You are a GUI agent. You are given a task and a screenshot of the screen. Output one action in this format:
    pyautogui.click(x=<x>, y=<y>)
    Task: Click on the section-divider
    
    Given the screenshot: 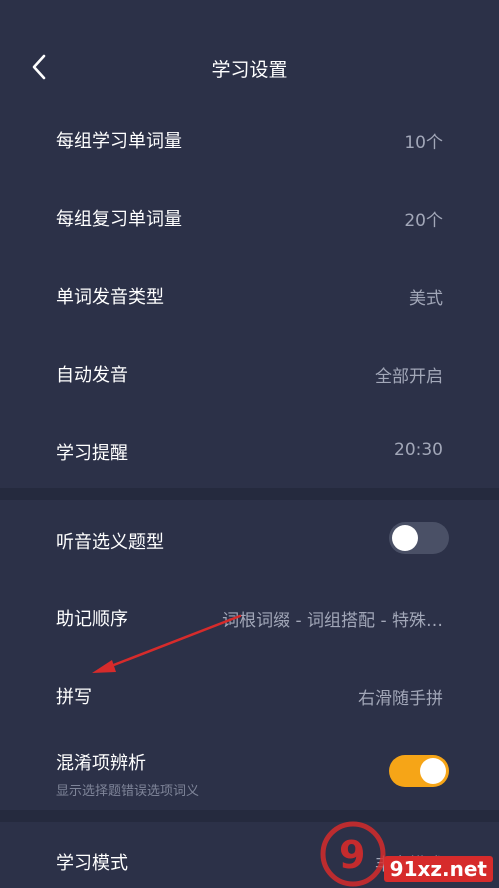 What is the action you would take?
    pyautogui.click(x=249, y=494)
    